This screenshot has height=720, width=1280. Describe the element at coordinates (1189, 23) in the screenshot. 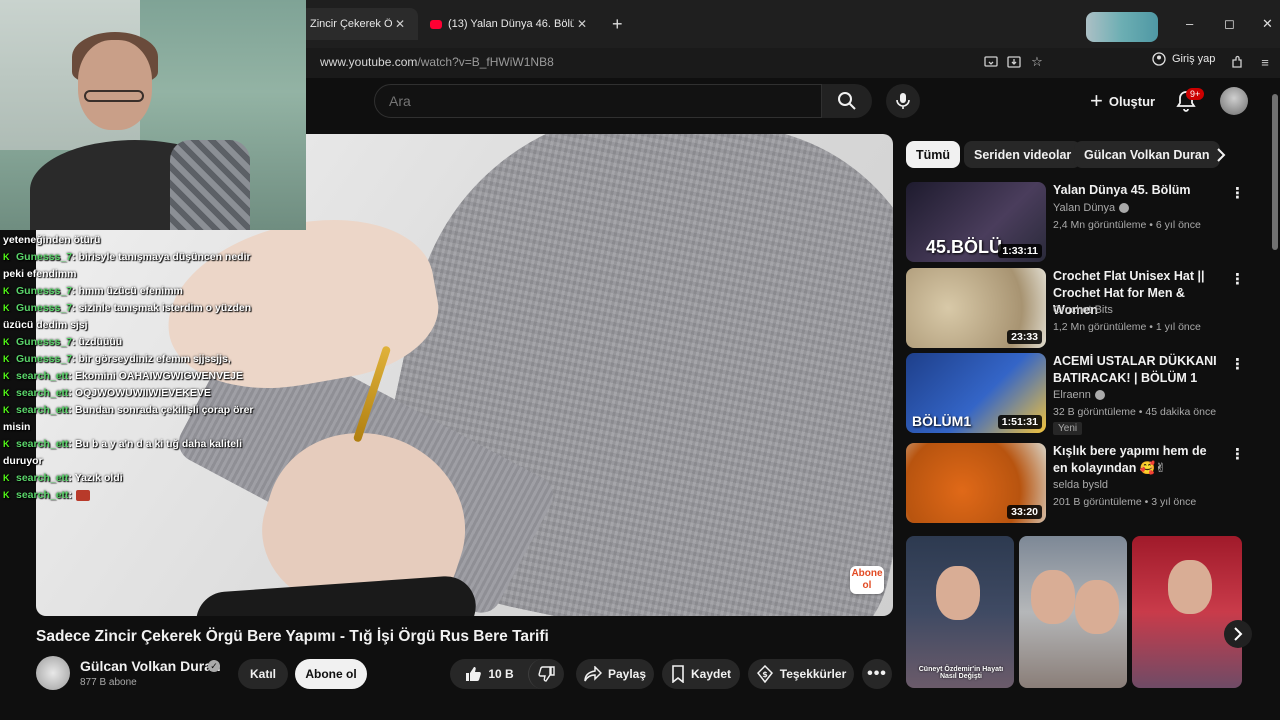

I see `minimize-button: –` at that location.